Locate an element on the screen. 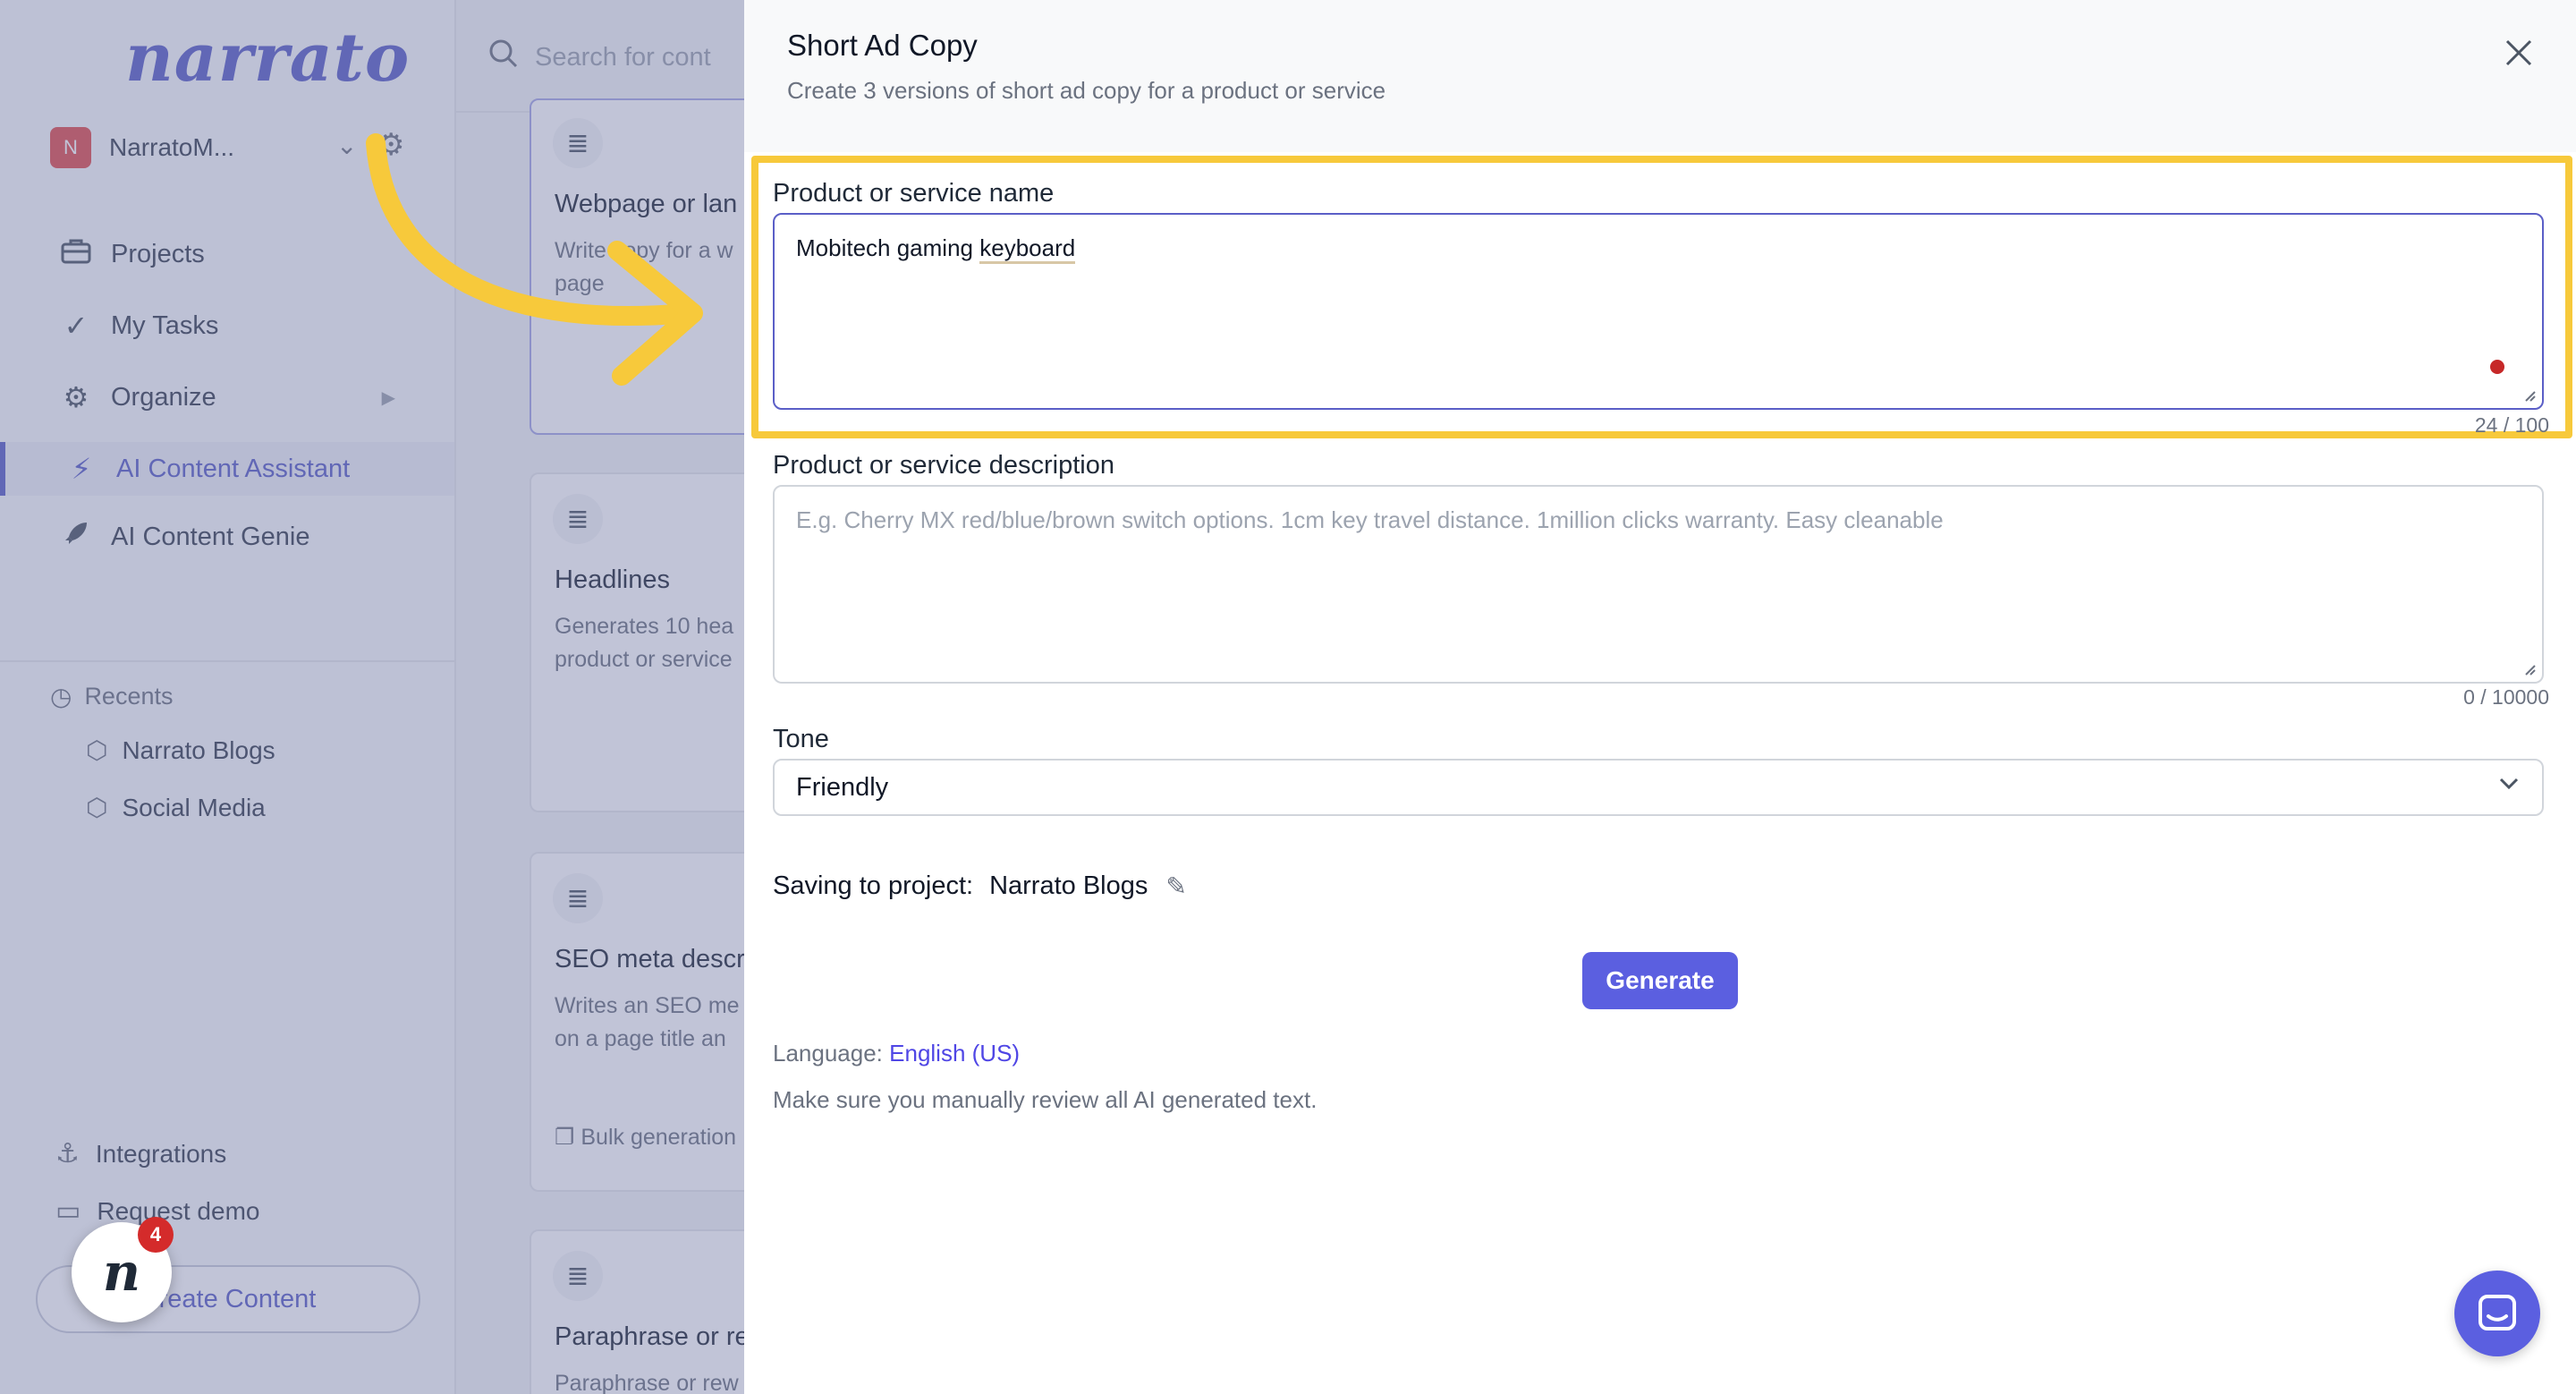 Image resolution: width=2576 pixels, height=1394 pixels. saving-label: Saving to project: is located at coordinates (873, 886).